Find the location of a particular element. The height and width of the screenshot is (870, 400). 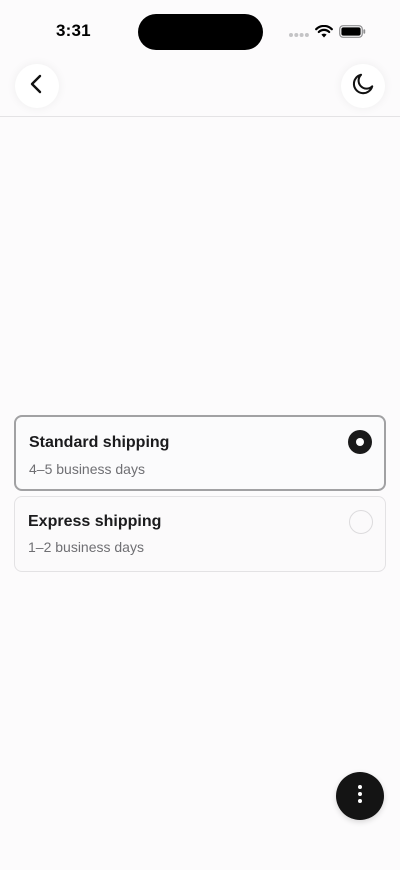

shipping-option-express: Express shipping 1–2 business days is located at coordinates (200, 534).